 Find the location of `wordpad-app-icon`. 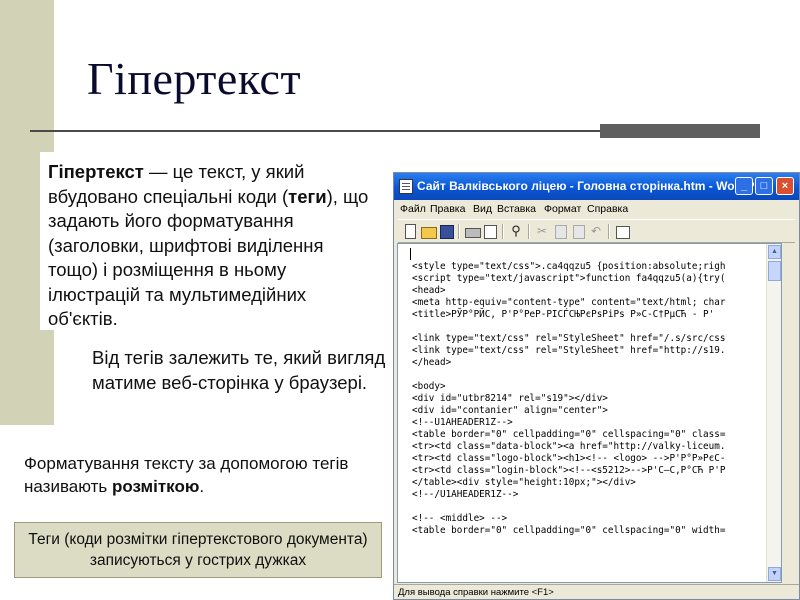

wordpad-app-icon is located at coordinates (406, 186).